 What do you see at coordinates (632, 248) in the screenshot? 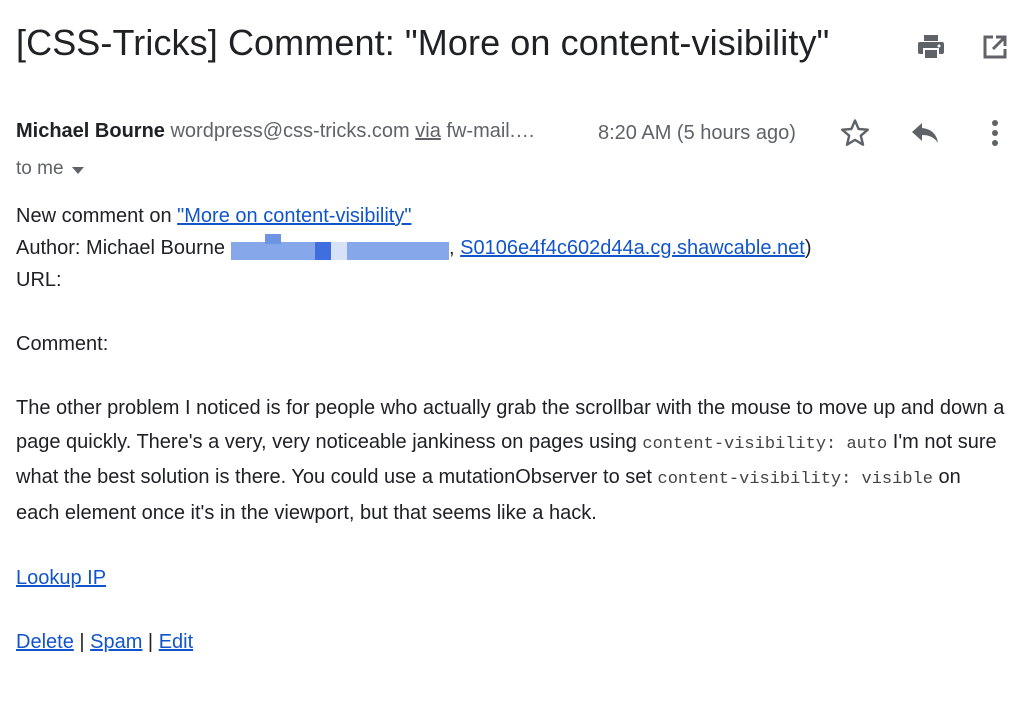
I see `host-link: S0106e4f4c602d44a.cg.shawcable.net` at bounding box center [632, 248].